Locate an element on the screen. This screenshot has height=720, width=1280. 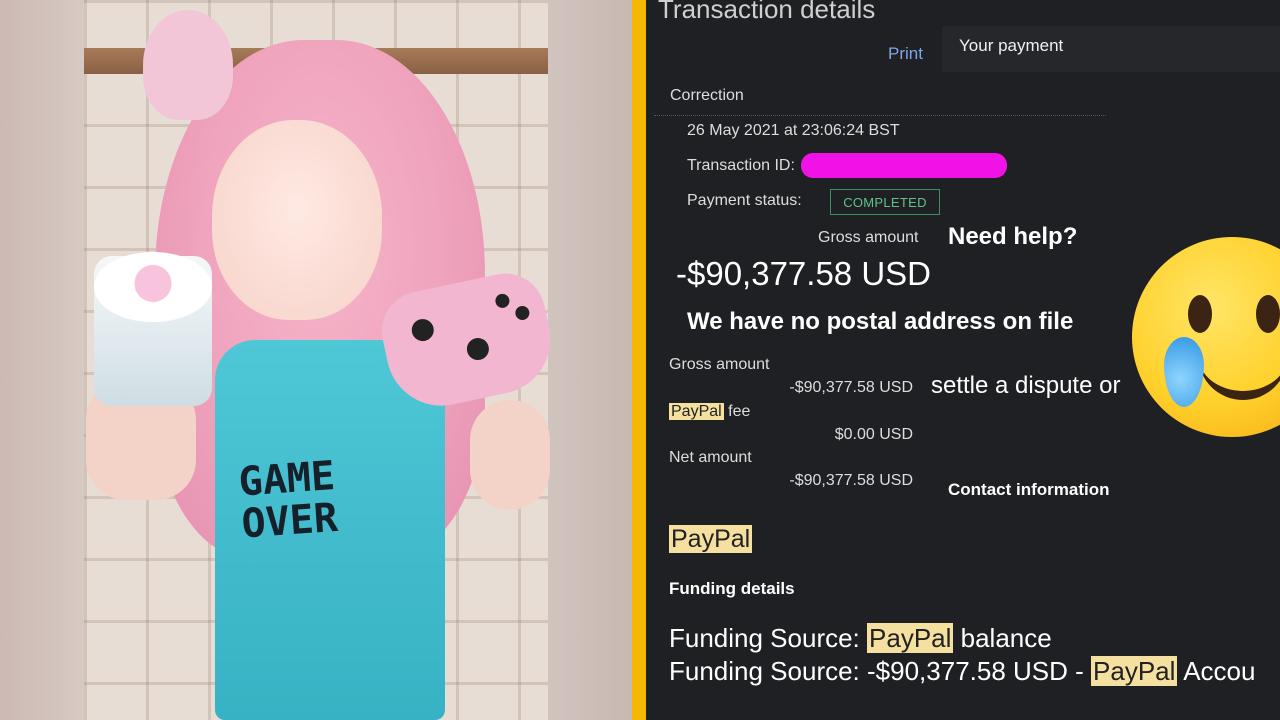
paypal-wordmark: PayPal is located at coordinates (711, 539).